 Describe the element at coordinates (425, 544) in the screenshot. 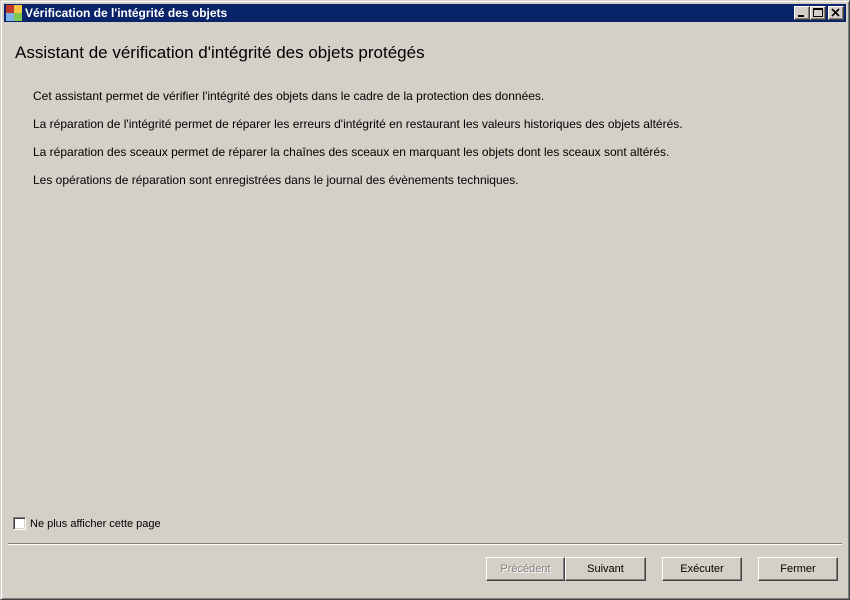

I see `footer-separator` at that location.